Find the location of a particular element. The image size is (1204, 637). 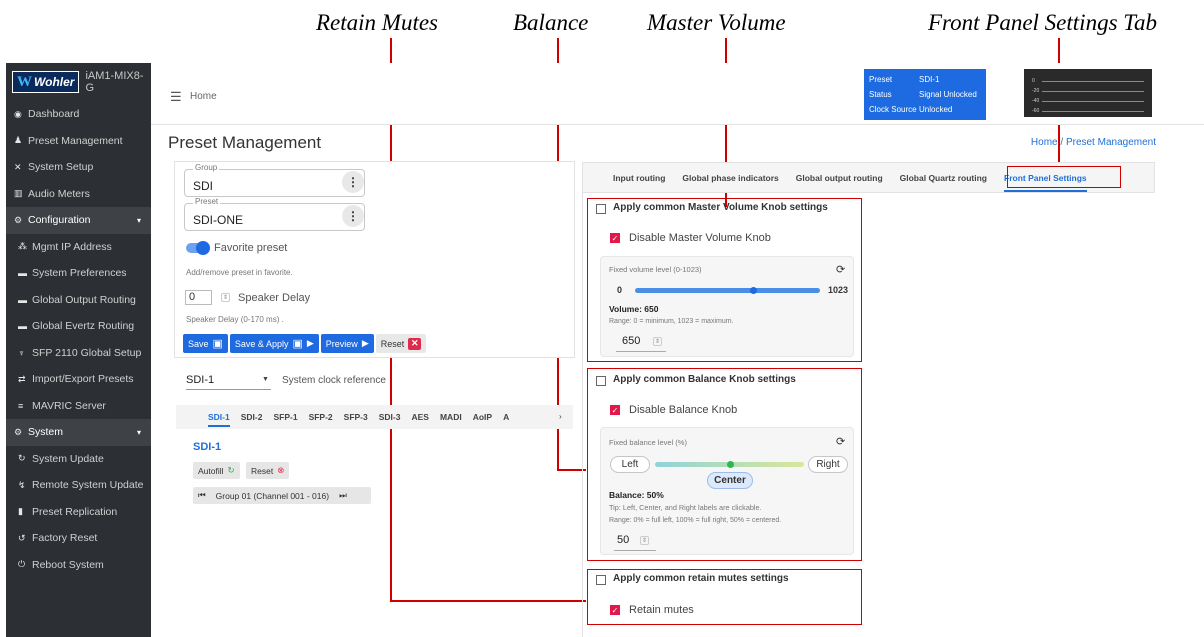

autofill-label: Autofill is located at coordinates (211, 470).